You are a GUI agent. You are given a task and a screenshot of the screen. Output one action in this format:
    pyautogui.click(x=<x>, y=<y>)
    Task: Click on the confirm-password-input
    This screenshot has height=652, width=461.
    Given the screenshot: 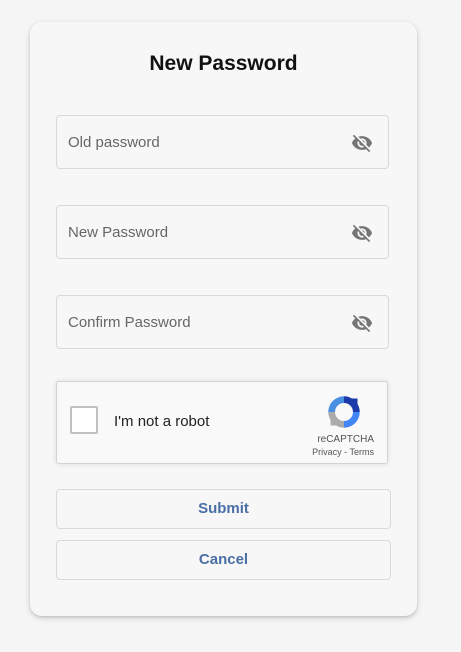 What is the action you would take?
    pyautogui.click(x=197, y=322)
    